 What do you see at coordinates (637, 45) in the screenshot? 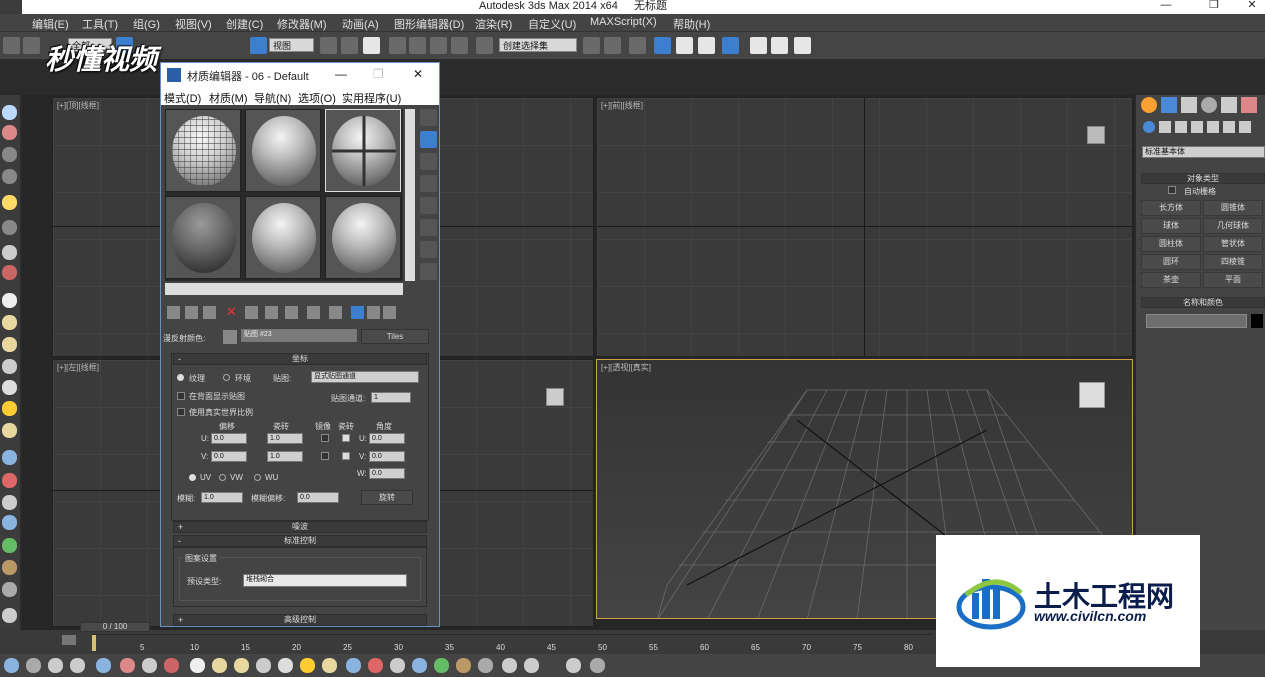
I see `layer-manager-icon` at bounding box center [637, 45].